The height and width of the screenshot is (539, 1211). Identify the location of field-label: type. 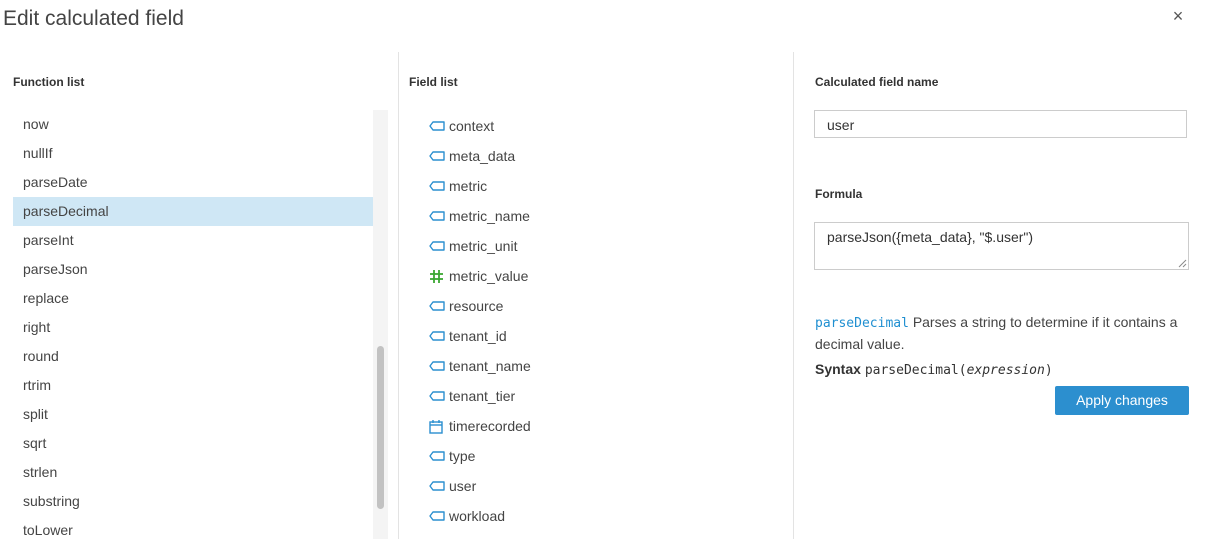
(462, 456).